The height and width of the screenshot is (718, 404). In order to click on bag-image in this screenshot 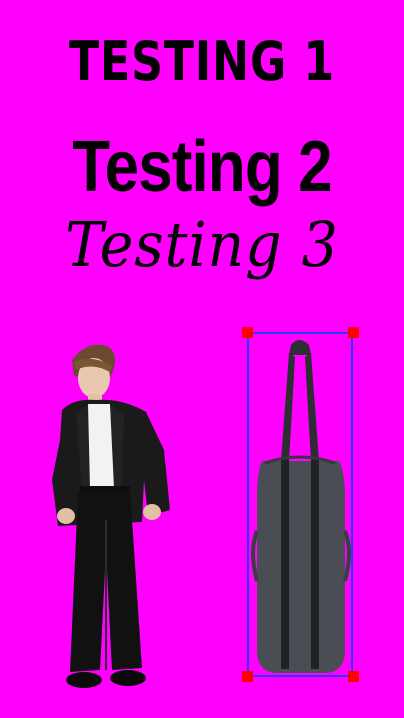, I will do `click(300, 504)`.